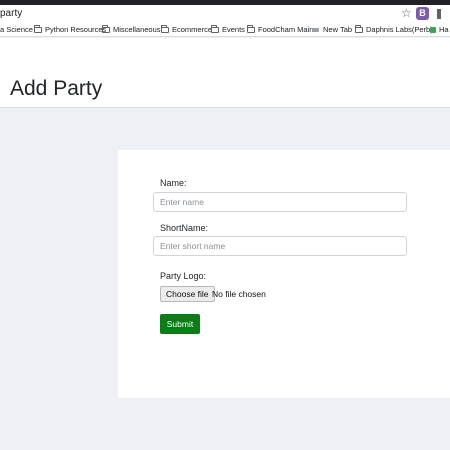 The height and width of the screenshot is (450, 450). I want to click on bookmark-label: a Science, so click(16, 29).